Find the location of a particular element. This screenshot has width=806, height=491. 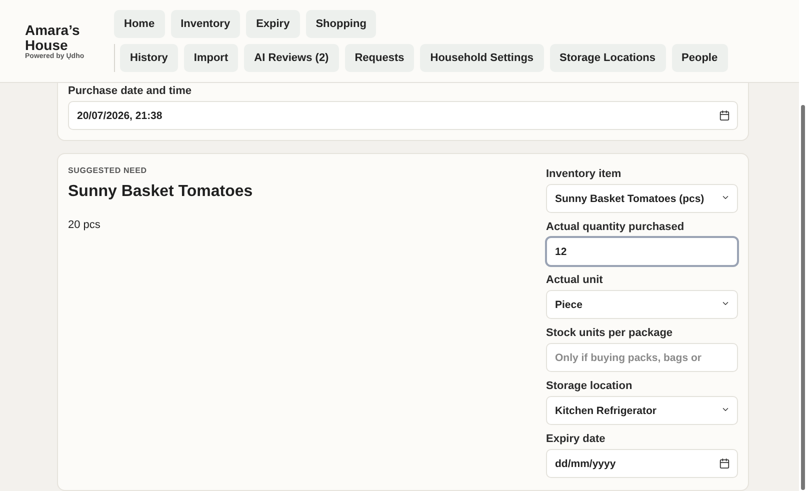

nav-button: Inventory is located at coordinates (205, 24).